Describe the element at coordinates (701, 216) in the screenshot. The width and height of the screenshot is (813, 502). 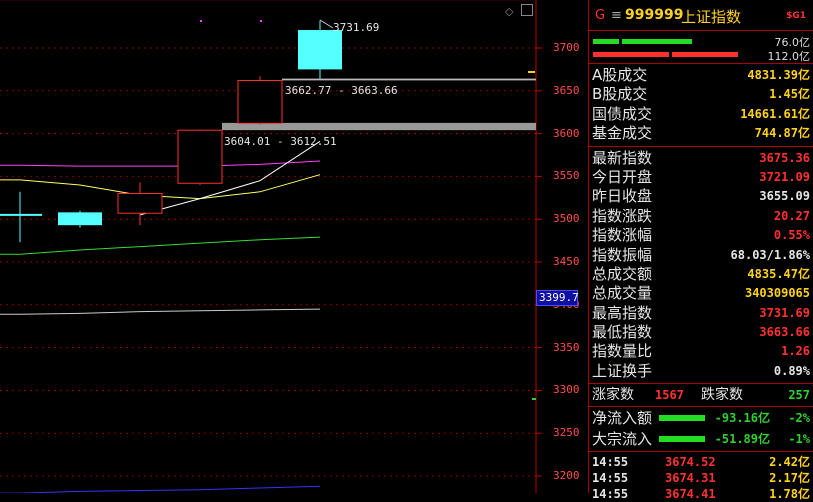
I see `stat-row: 指数涨跌 20.27` at that location.